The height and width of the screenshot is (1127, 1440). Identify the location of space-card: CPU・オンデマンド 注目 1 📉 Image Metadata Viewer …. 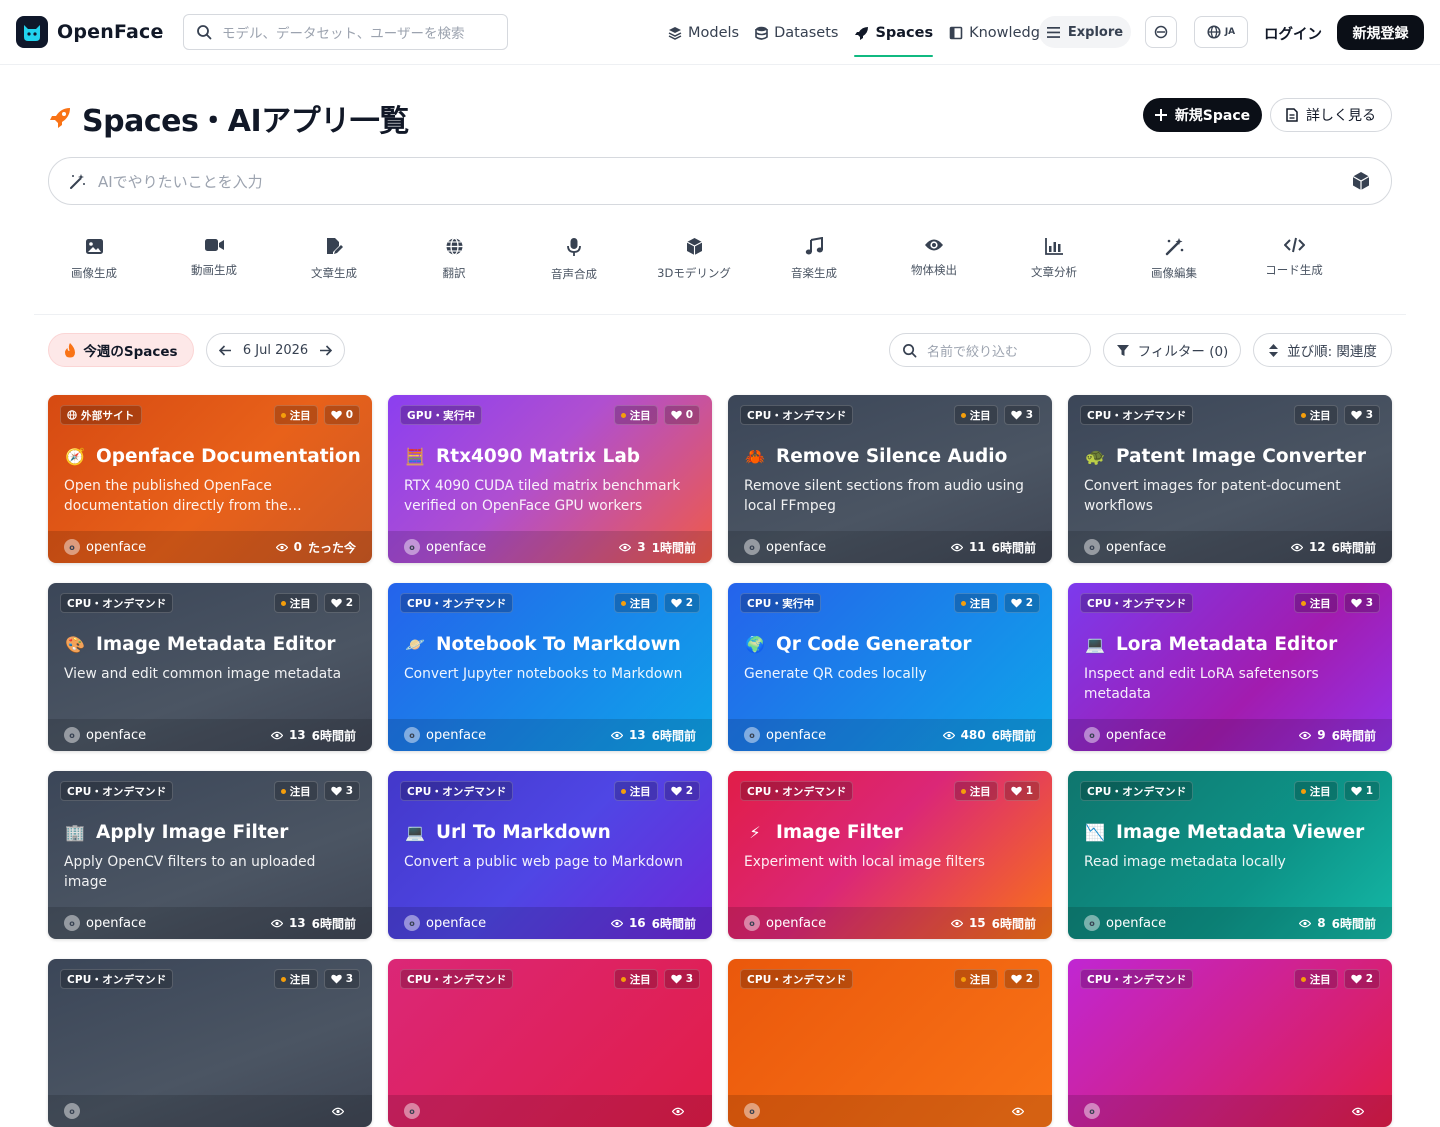
(1230, 855).